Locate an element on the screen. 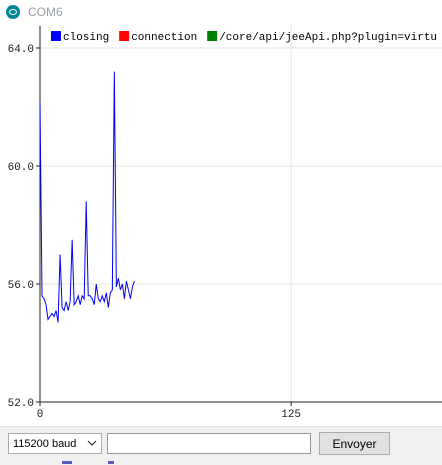 This screenshot has width=442, height=465. baud-rate-select: 115200 baud is located at coordinates (55, 443).